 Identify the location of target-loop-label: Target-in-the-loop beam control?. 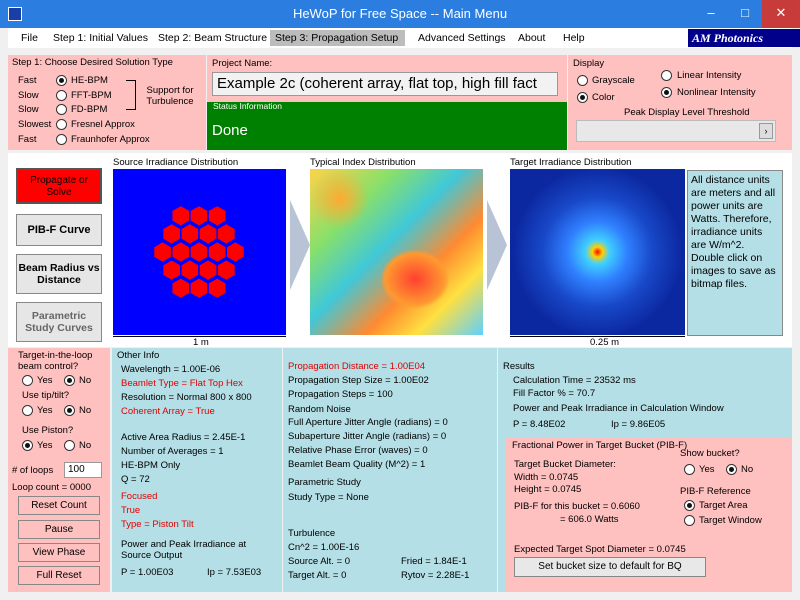
(55, 361).